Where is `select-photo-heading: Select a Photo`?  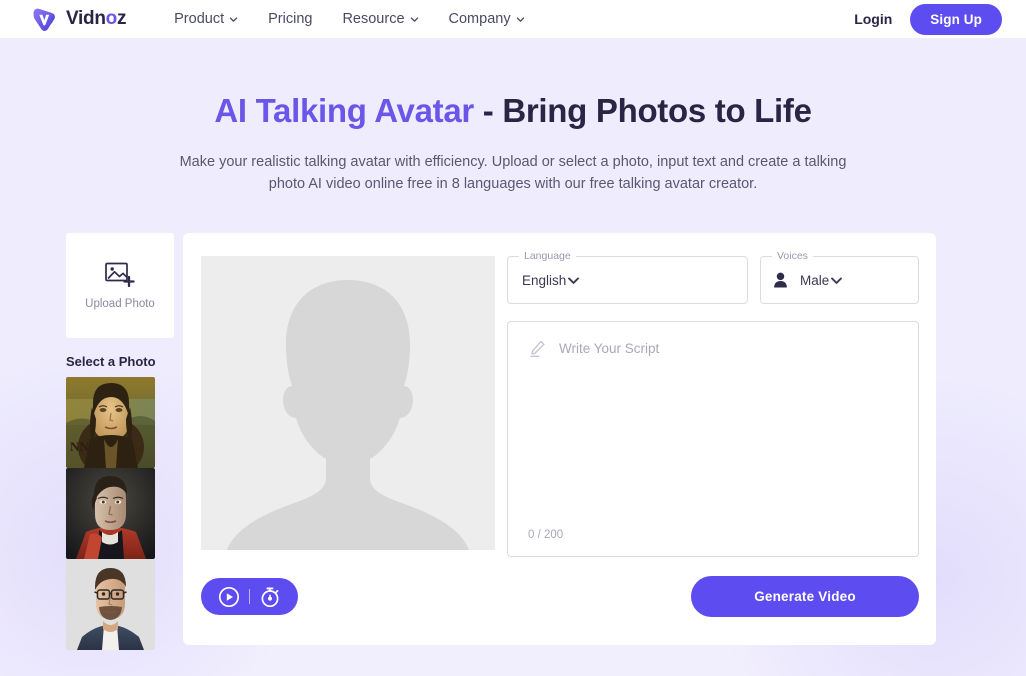
select-photo-heading: Select a Photo is located at coordinates (111, 361).